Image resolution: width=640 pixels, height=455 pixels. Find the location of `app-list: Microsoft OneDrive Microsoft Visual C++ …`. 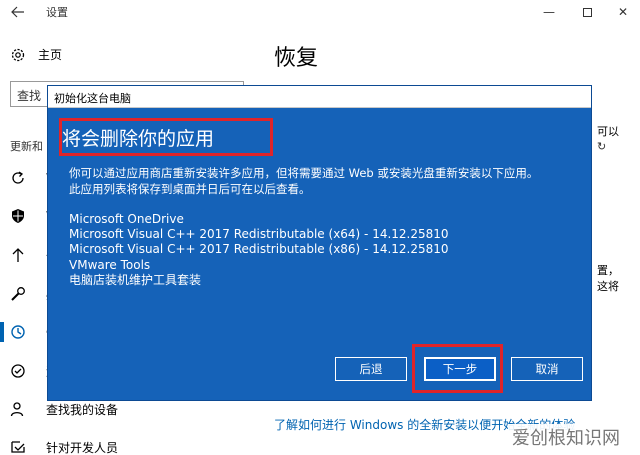

app-list: Microsoft OneDrive Microsoft Visual C++ … is located at coordinates (259, 250).